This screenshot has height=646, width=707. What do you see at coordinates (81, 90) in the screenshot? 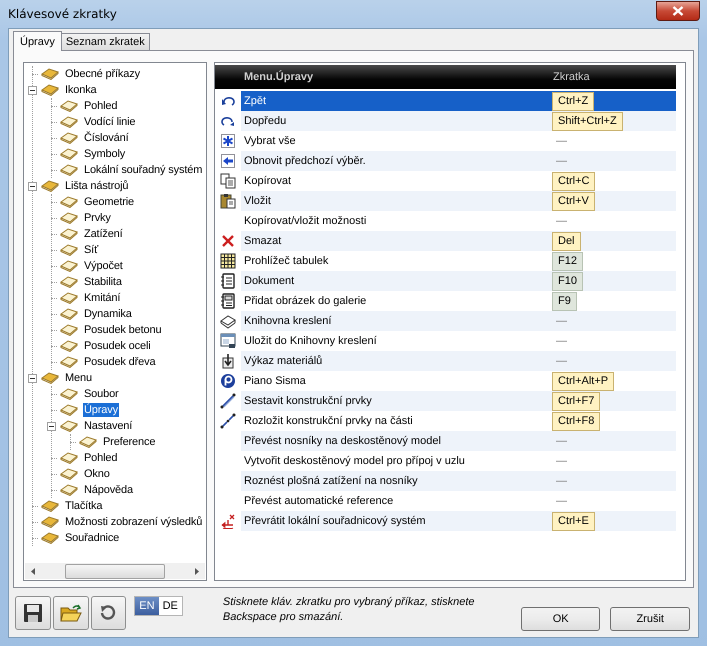
I see `tree-item: Ikonka` at bounding box center [81, 90].